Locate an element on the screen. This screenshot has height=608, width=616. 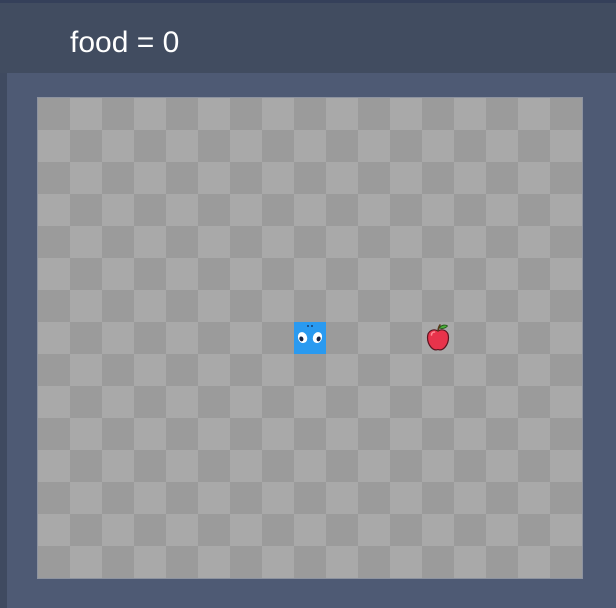
left-edge is located at coordinates (3, 340).